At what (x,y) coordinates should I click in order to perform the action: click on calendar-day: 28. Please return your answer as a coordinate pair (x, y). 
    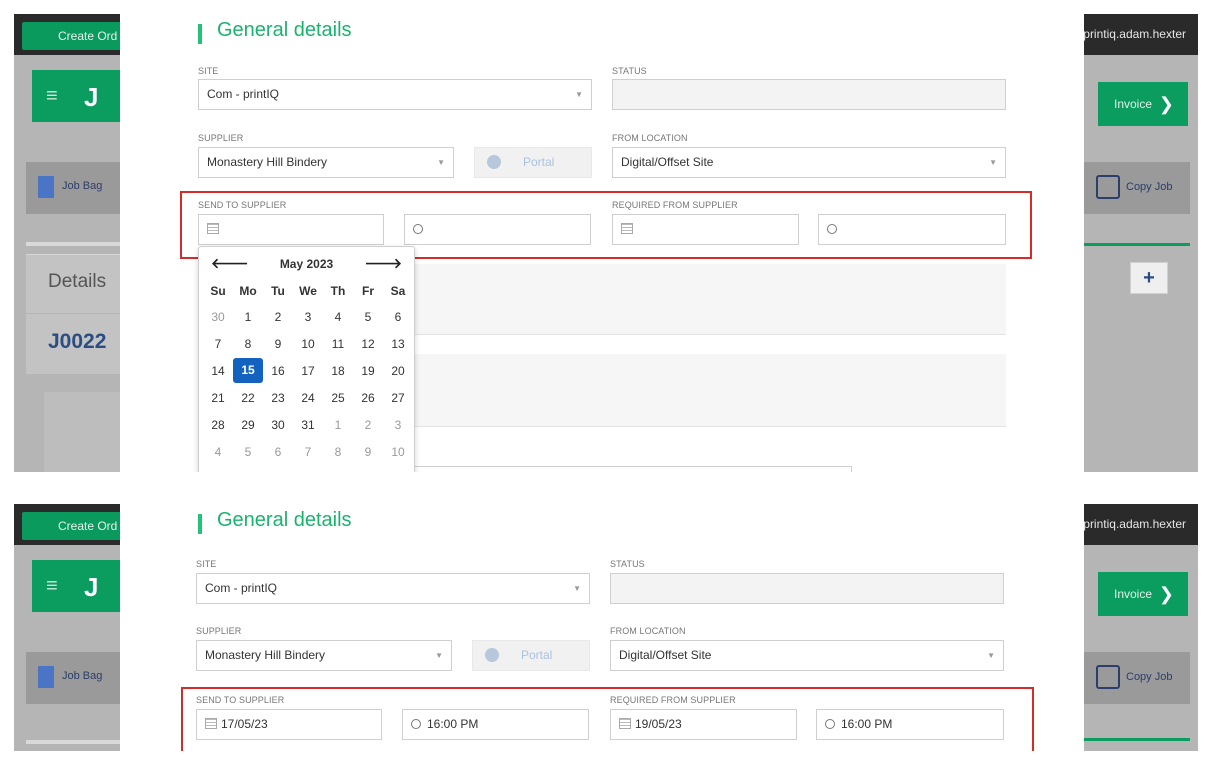
    Looking at the image, I should click on (218, 424).